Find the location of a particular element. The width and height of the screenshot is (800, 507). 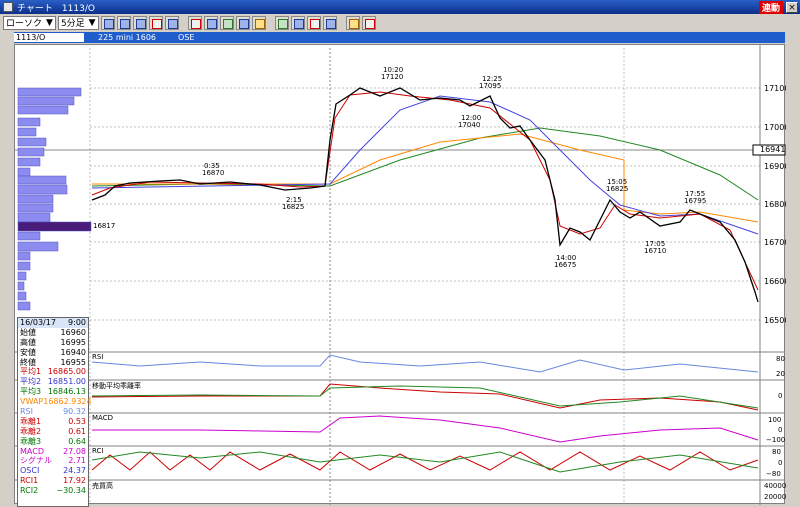

annotation-price: 17120 is located at coordinates (392, 77).